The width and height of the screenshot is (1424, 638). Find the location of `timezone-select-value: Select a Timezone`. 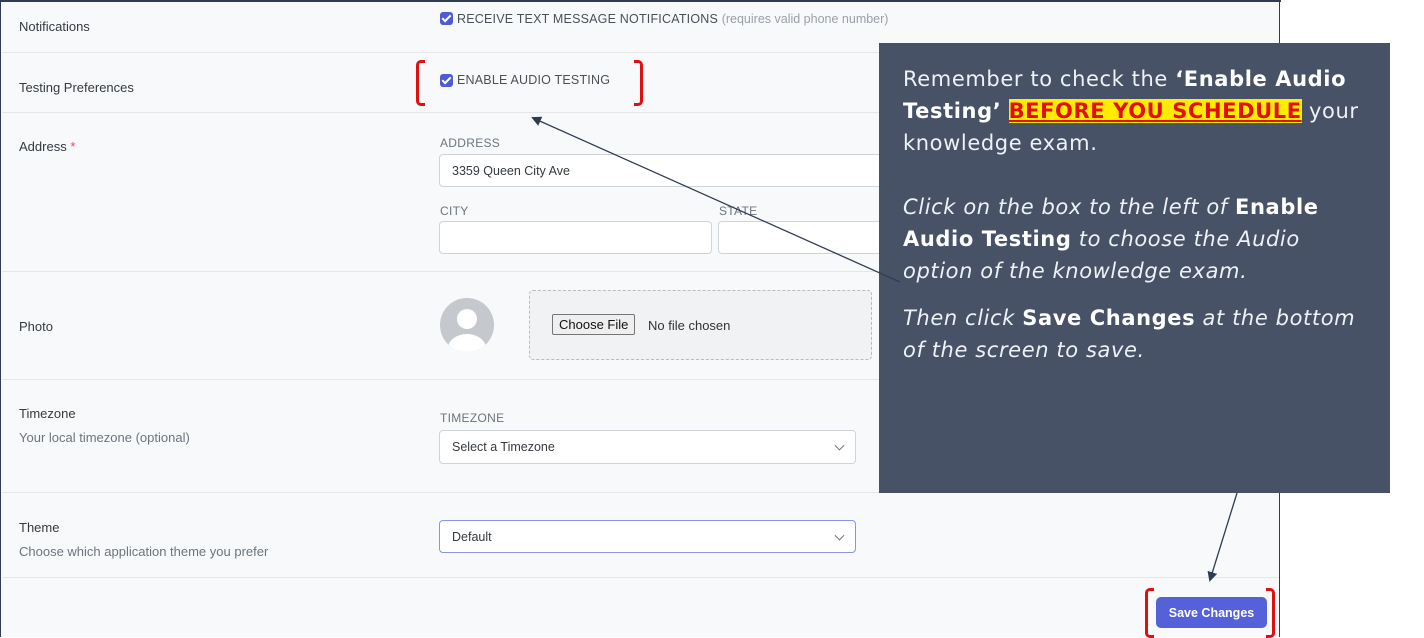

timezone-select-value: Select a Timezone is located at coordinates (503, 447).